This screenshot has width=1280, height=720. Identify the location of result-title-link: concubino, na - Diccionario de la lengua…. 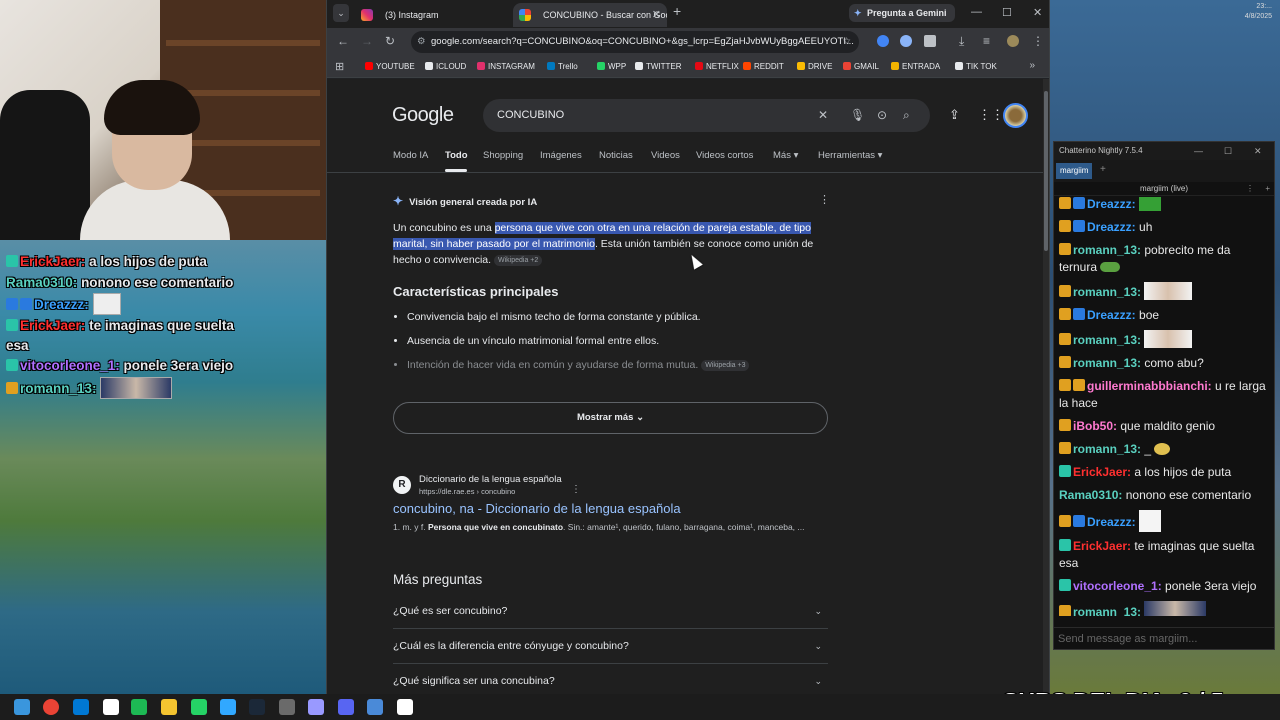
(537, 508).